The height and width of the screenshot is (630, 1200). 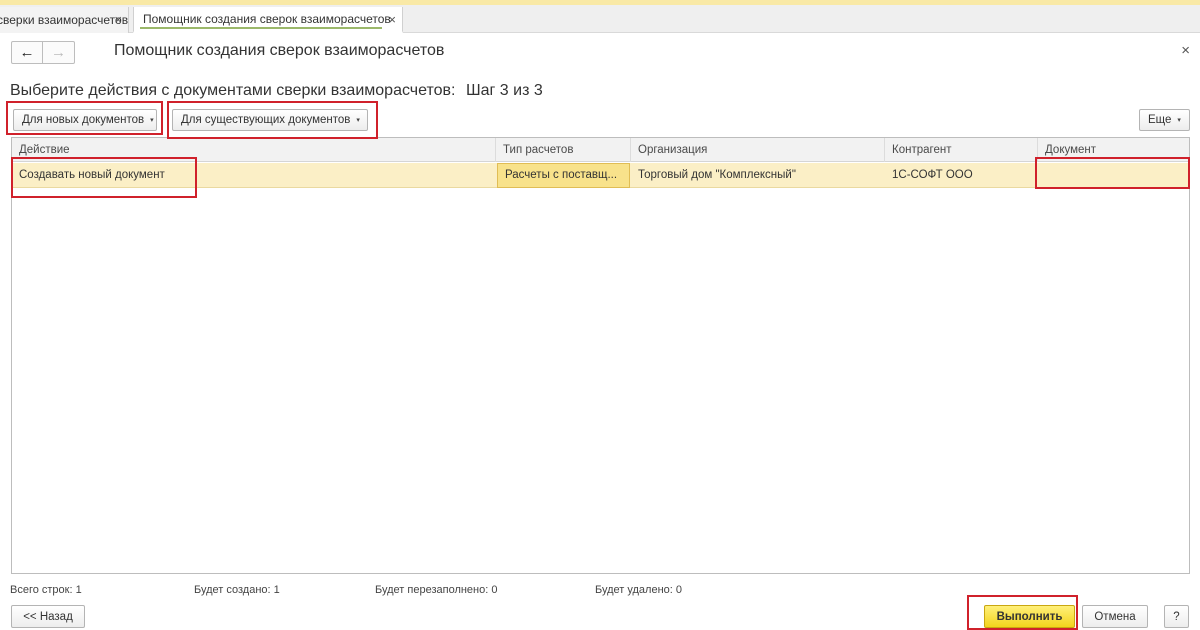 I want to click on stat-to-refill: Будет перезаполнено: 0, so click(x=436, y=590).